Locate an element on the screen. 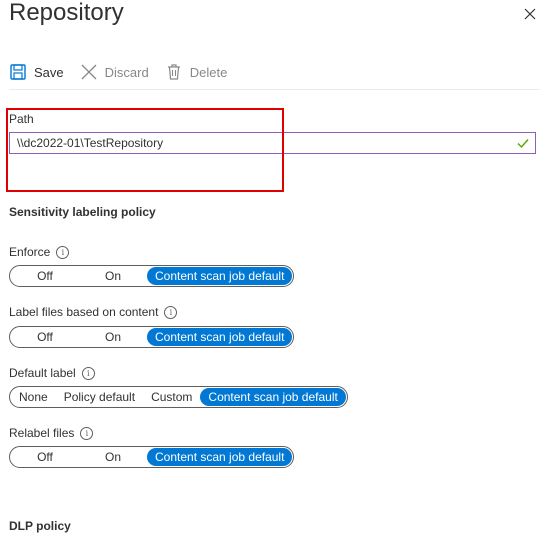 This screenshot has height=559, width=540. delete-button: Delete is located at coordinates (196, 72).